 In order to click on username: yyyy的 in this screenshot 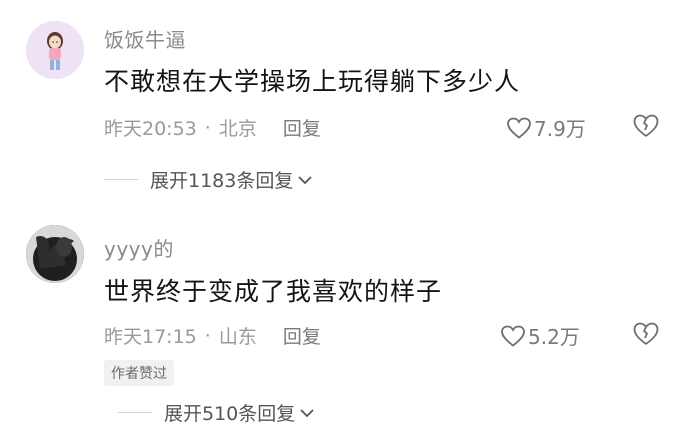, I will do `click(139, 247)`.